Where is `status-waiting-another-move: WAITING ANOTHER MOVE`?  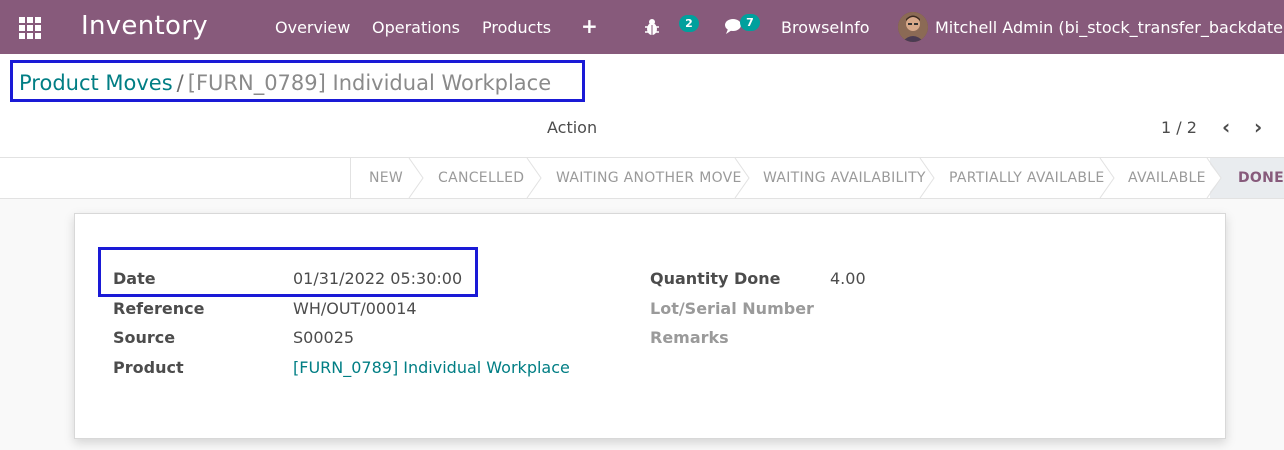 status-waiting-another-move: WAITING ANOTHER MOVE is located at coordinates (649, 178).